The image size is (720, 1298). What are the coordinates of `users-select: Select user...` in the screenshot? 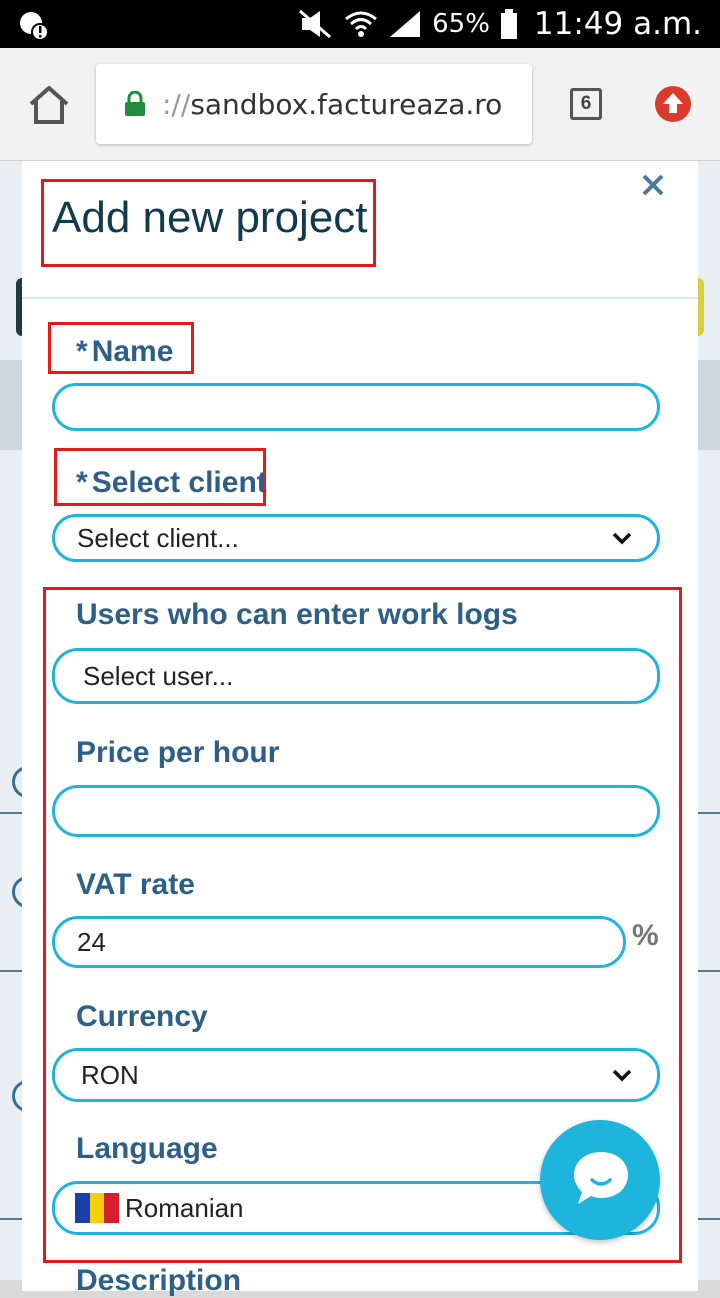 It's located at (356, 676).